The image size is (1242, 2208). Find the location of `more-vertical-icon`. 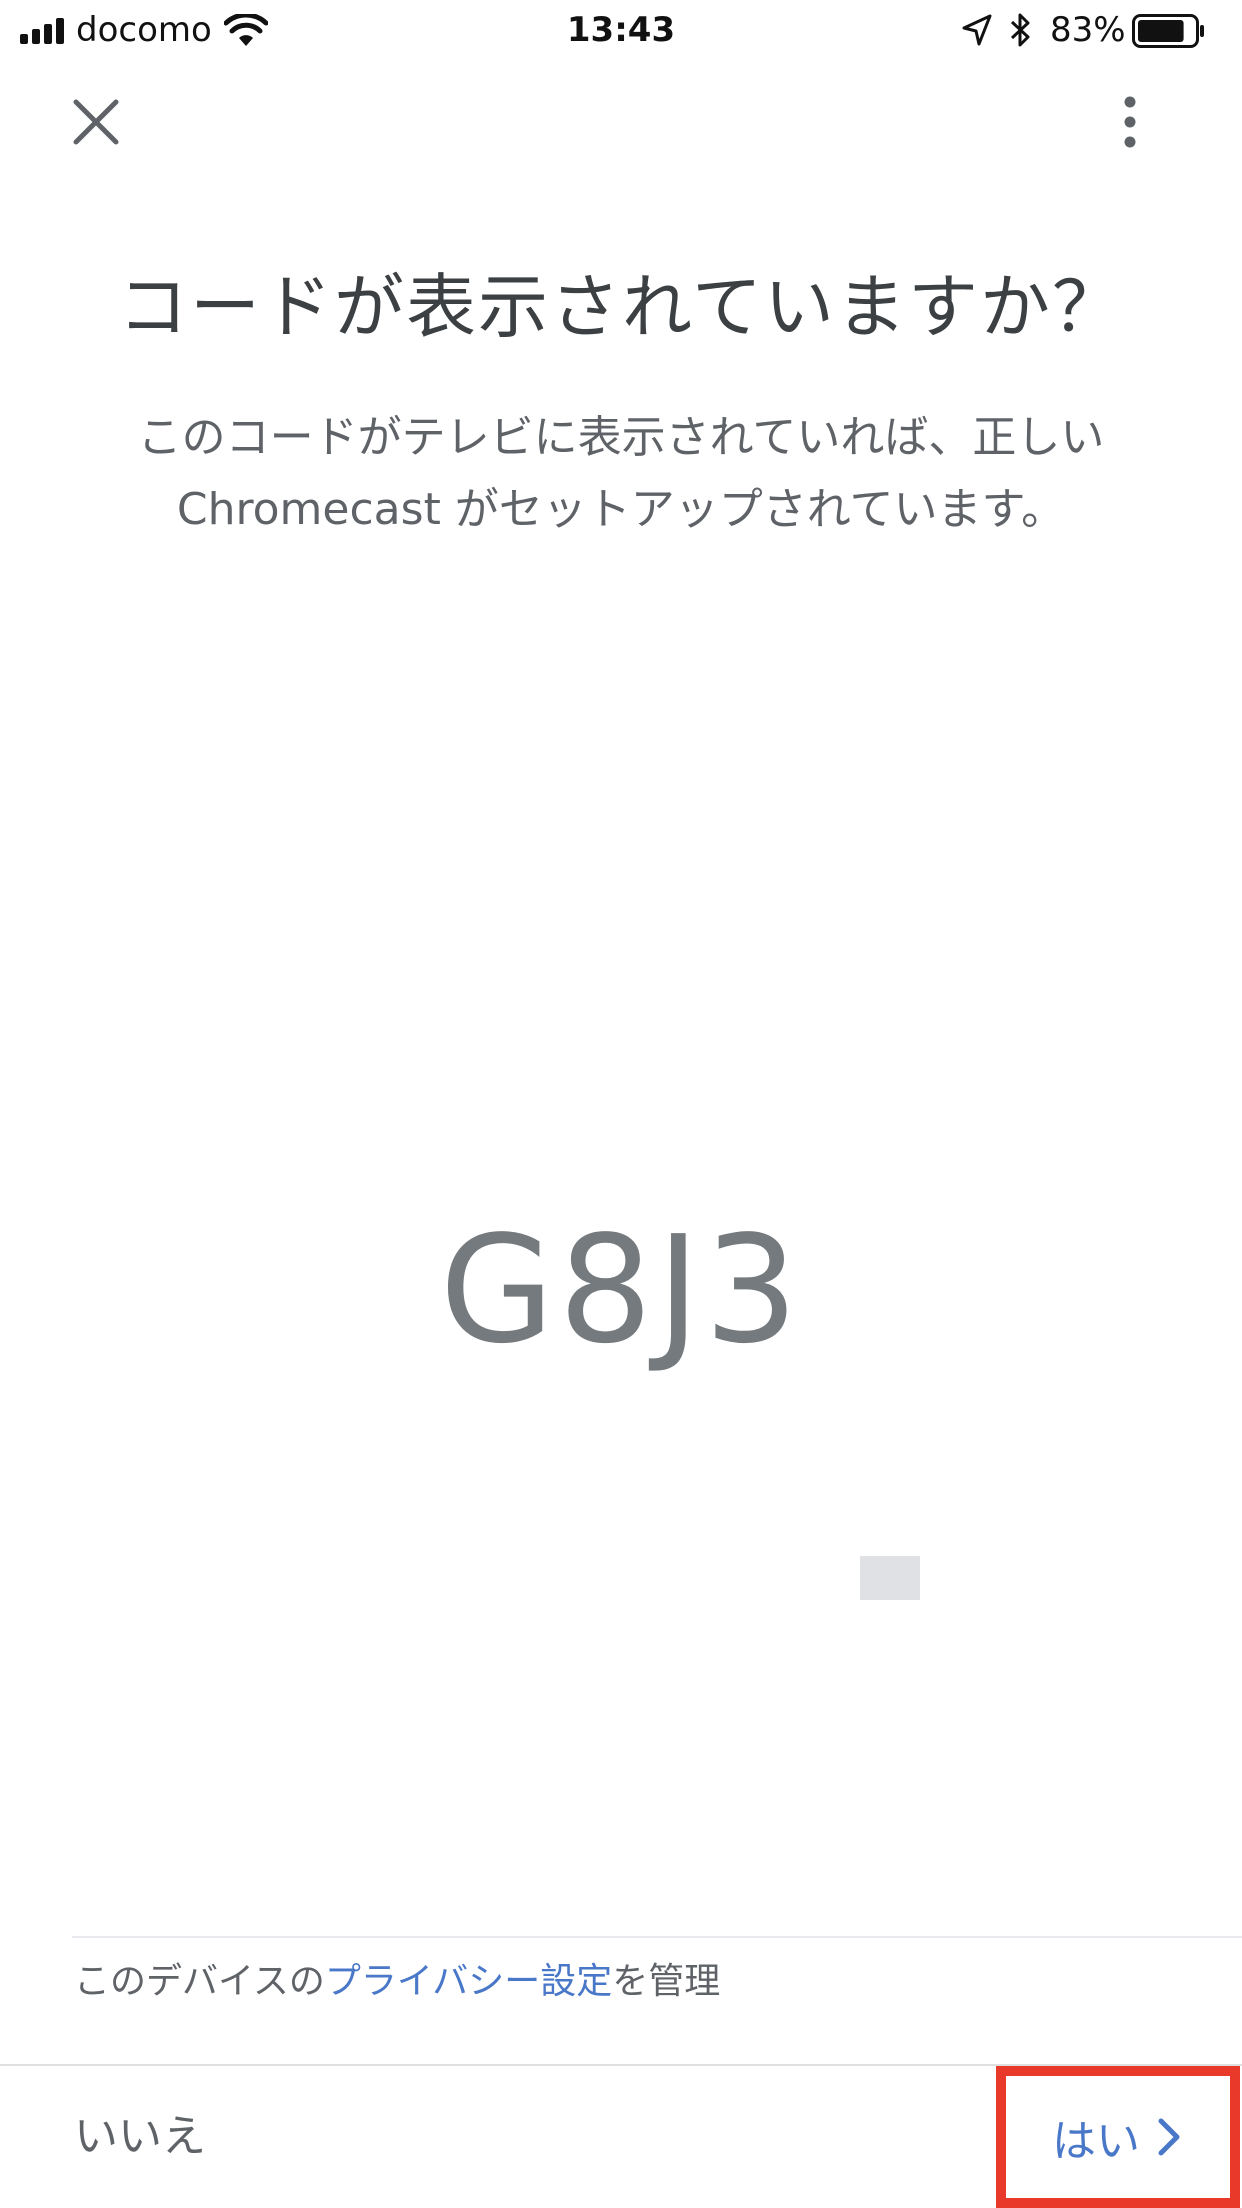

more-vertical-icon is located at coordinates (1130, 122).